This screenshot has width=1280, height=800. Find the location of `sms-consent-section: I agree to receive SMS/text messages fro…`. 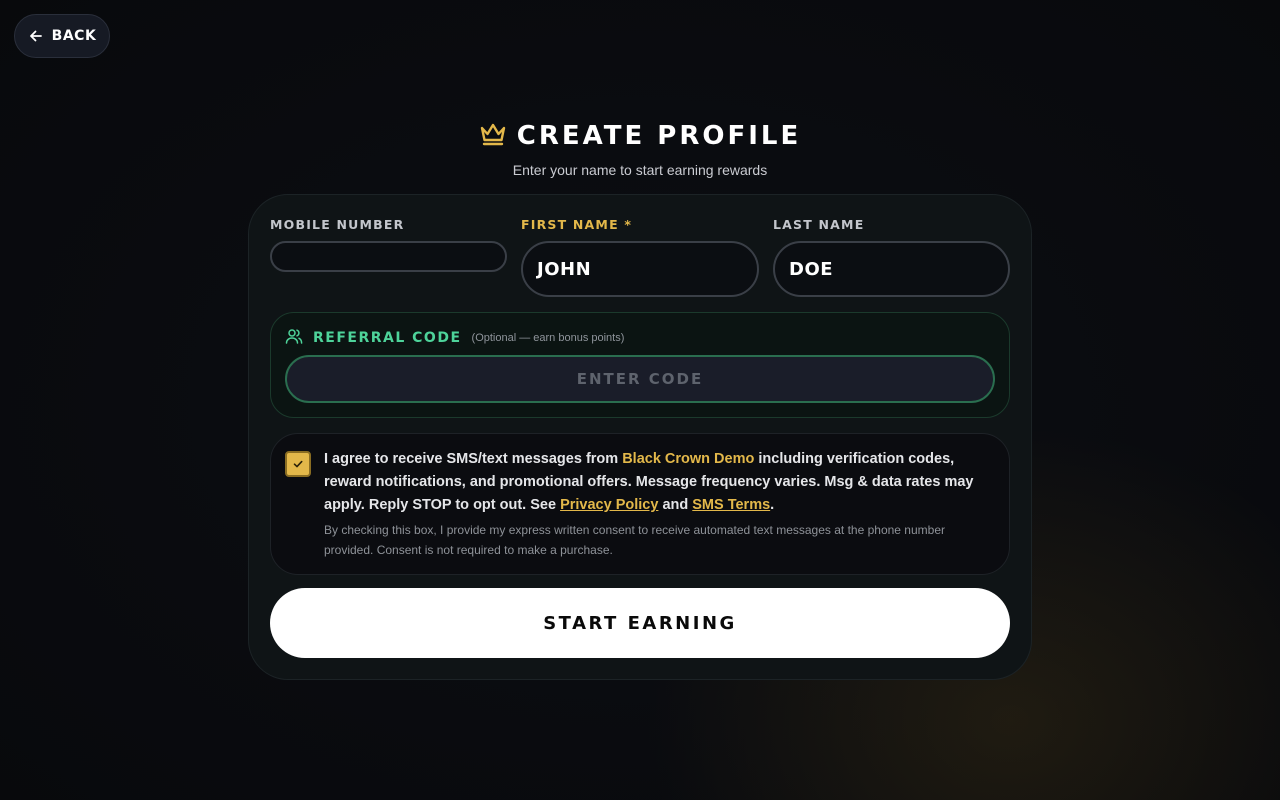

sms-consent-section: I agree to receive SMS/text messages fro… is located at coordinates (640, 504).